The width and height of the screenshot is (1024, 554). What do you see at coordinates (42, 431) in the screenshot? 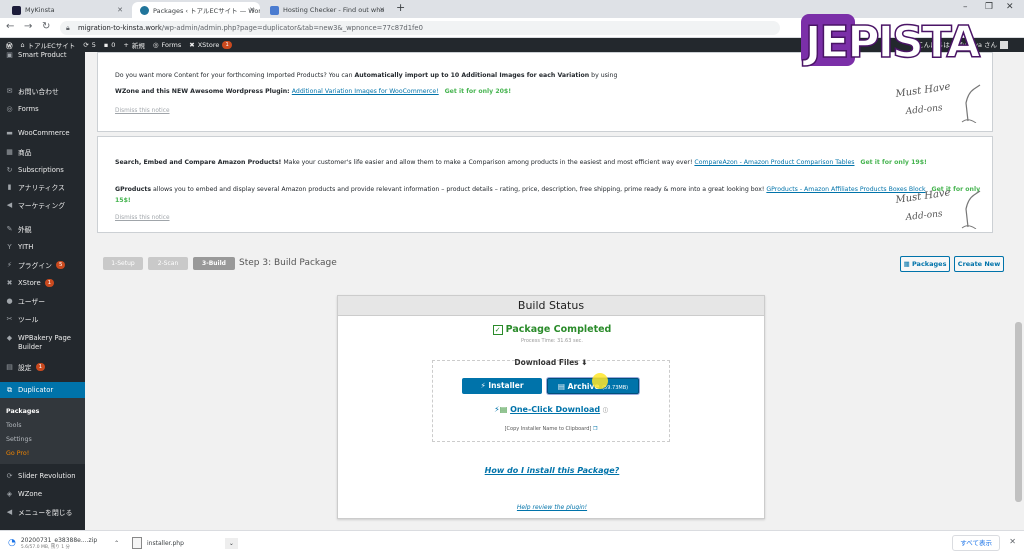
I see `duplicator-submenu: Packages Tools Settings Go Pro!` at bounding box center [42, 431].